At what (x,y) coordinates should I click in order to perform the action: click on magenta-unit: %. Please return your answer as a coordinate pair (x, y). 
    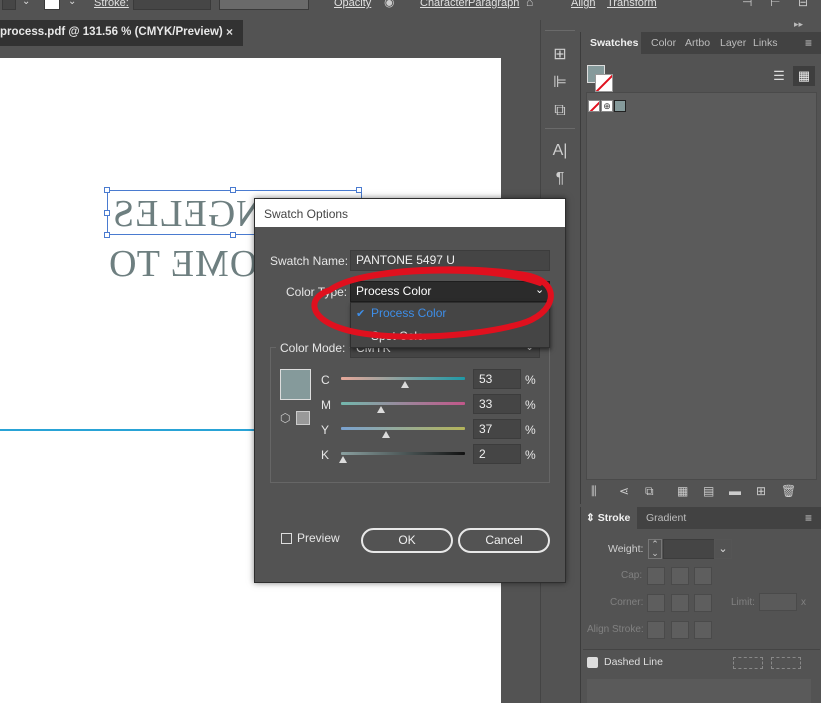
    Looking at the image, I should click on (530, 405).